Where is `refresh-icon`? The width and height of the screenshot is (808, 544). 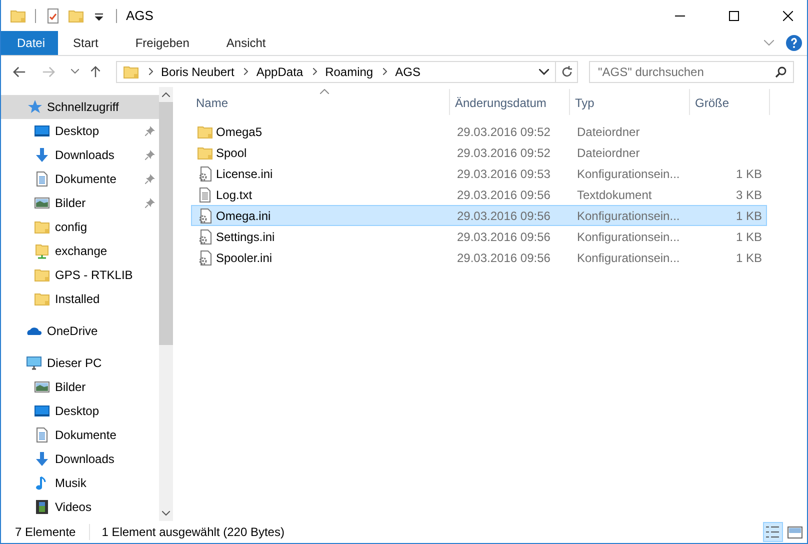 refresh-icon is located at coordinates (566, 72).